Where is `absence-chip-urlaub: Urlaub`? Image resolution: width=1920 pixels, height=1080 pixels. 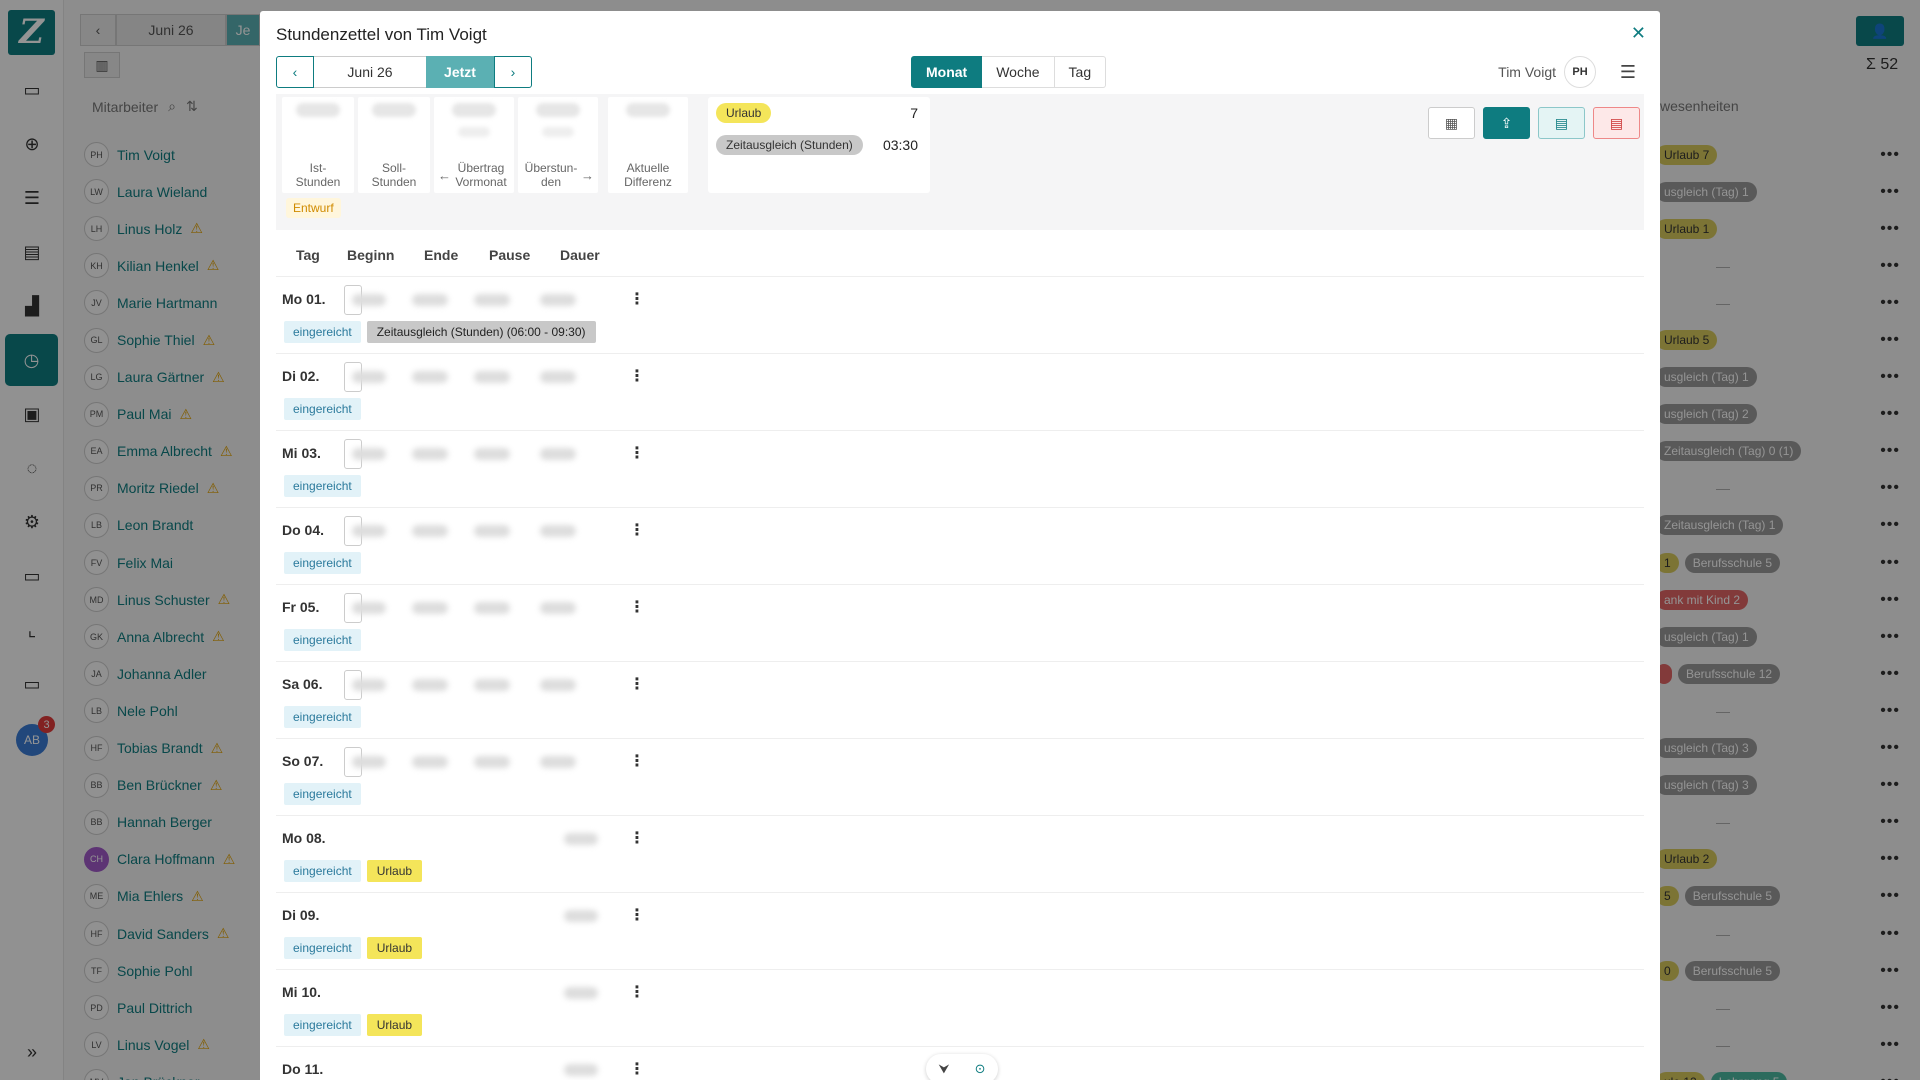 absence-chip-urlaub: Urlaub is located at coordinates (744, 113).